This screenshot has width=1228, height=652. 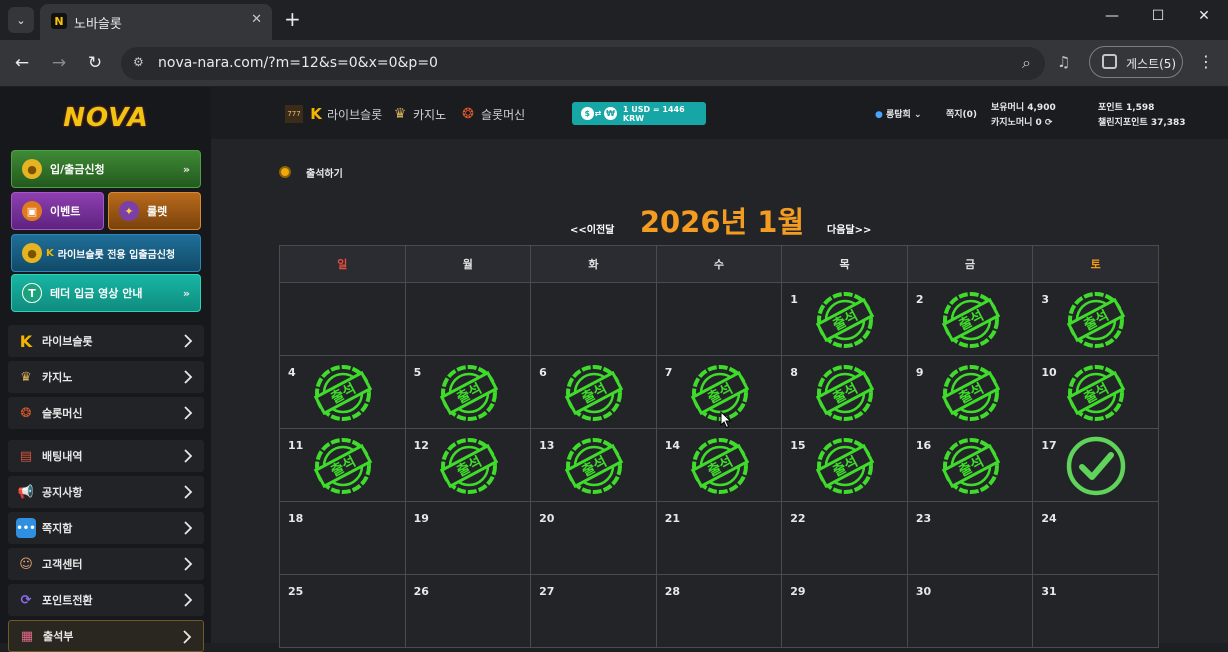 I want to click on calendar-week-row: 25 26 27 28 29 30 31, so click(x=719, y=611).